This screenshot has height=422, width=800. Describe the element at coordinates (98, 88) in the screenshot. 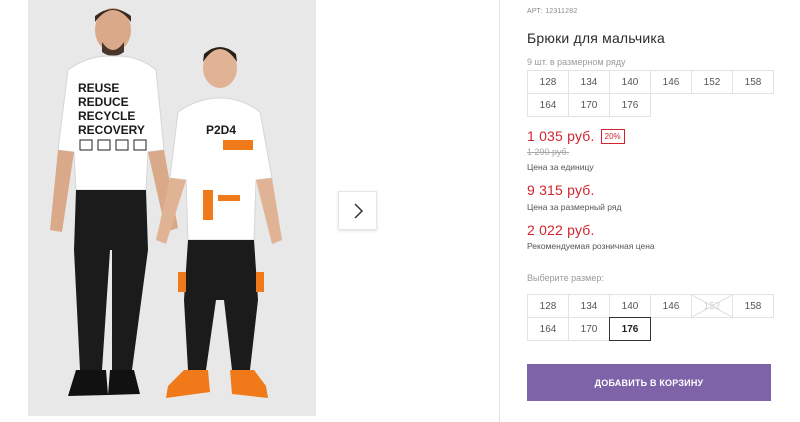

I see `adult-shirt-line-1: REUSE` at that location.